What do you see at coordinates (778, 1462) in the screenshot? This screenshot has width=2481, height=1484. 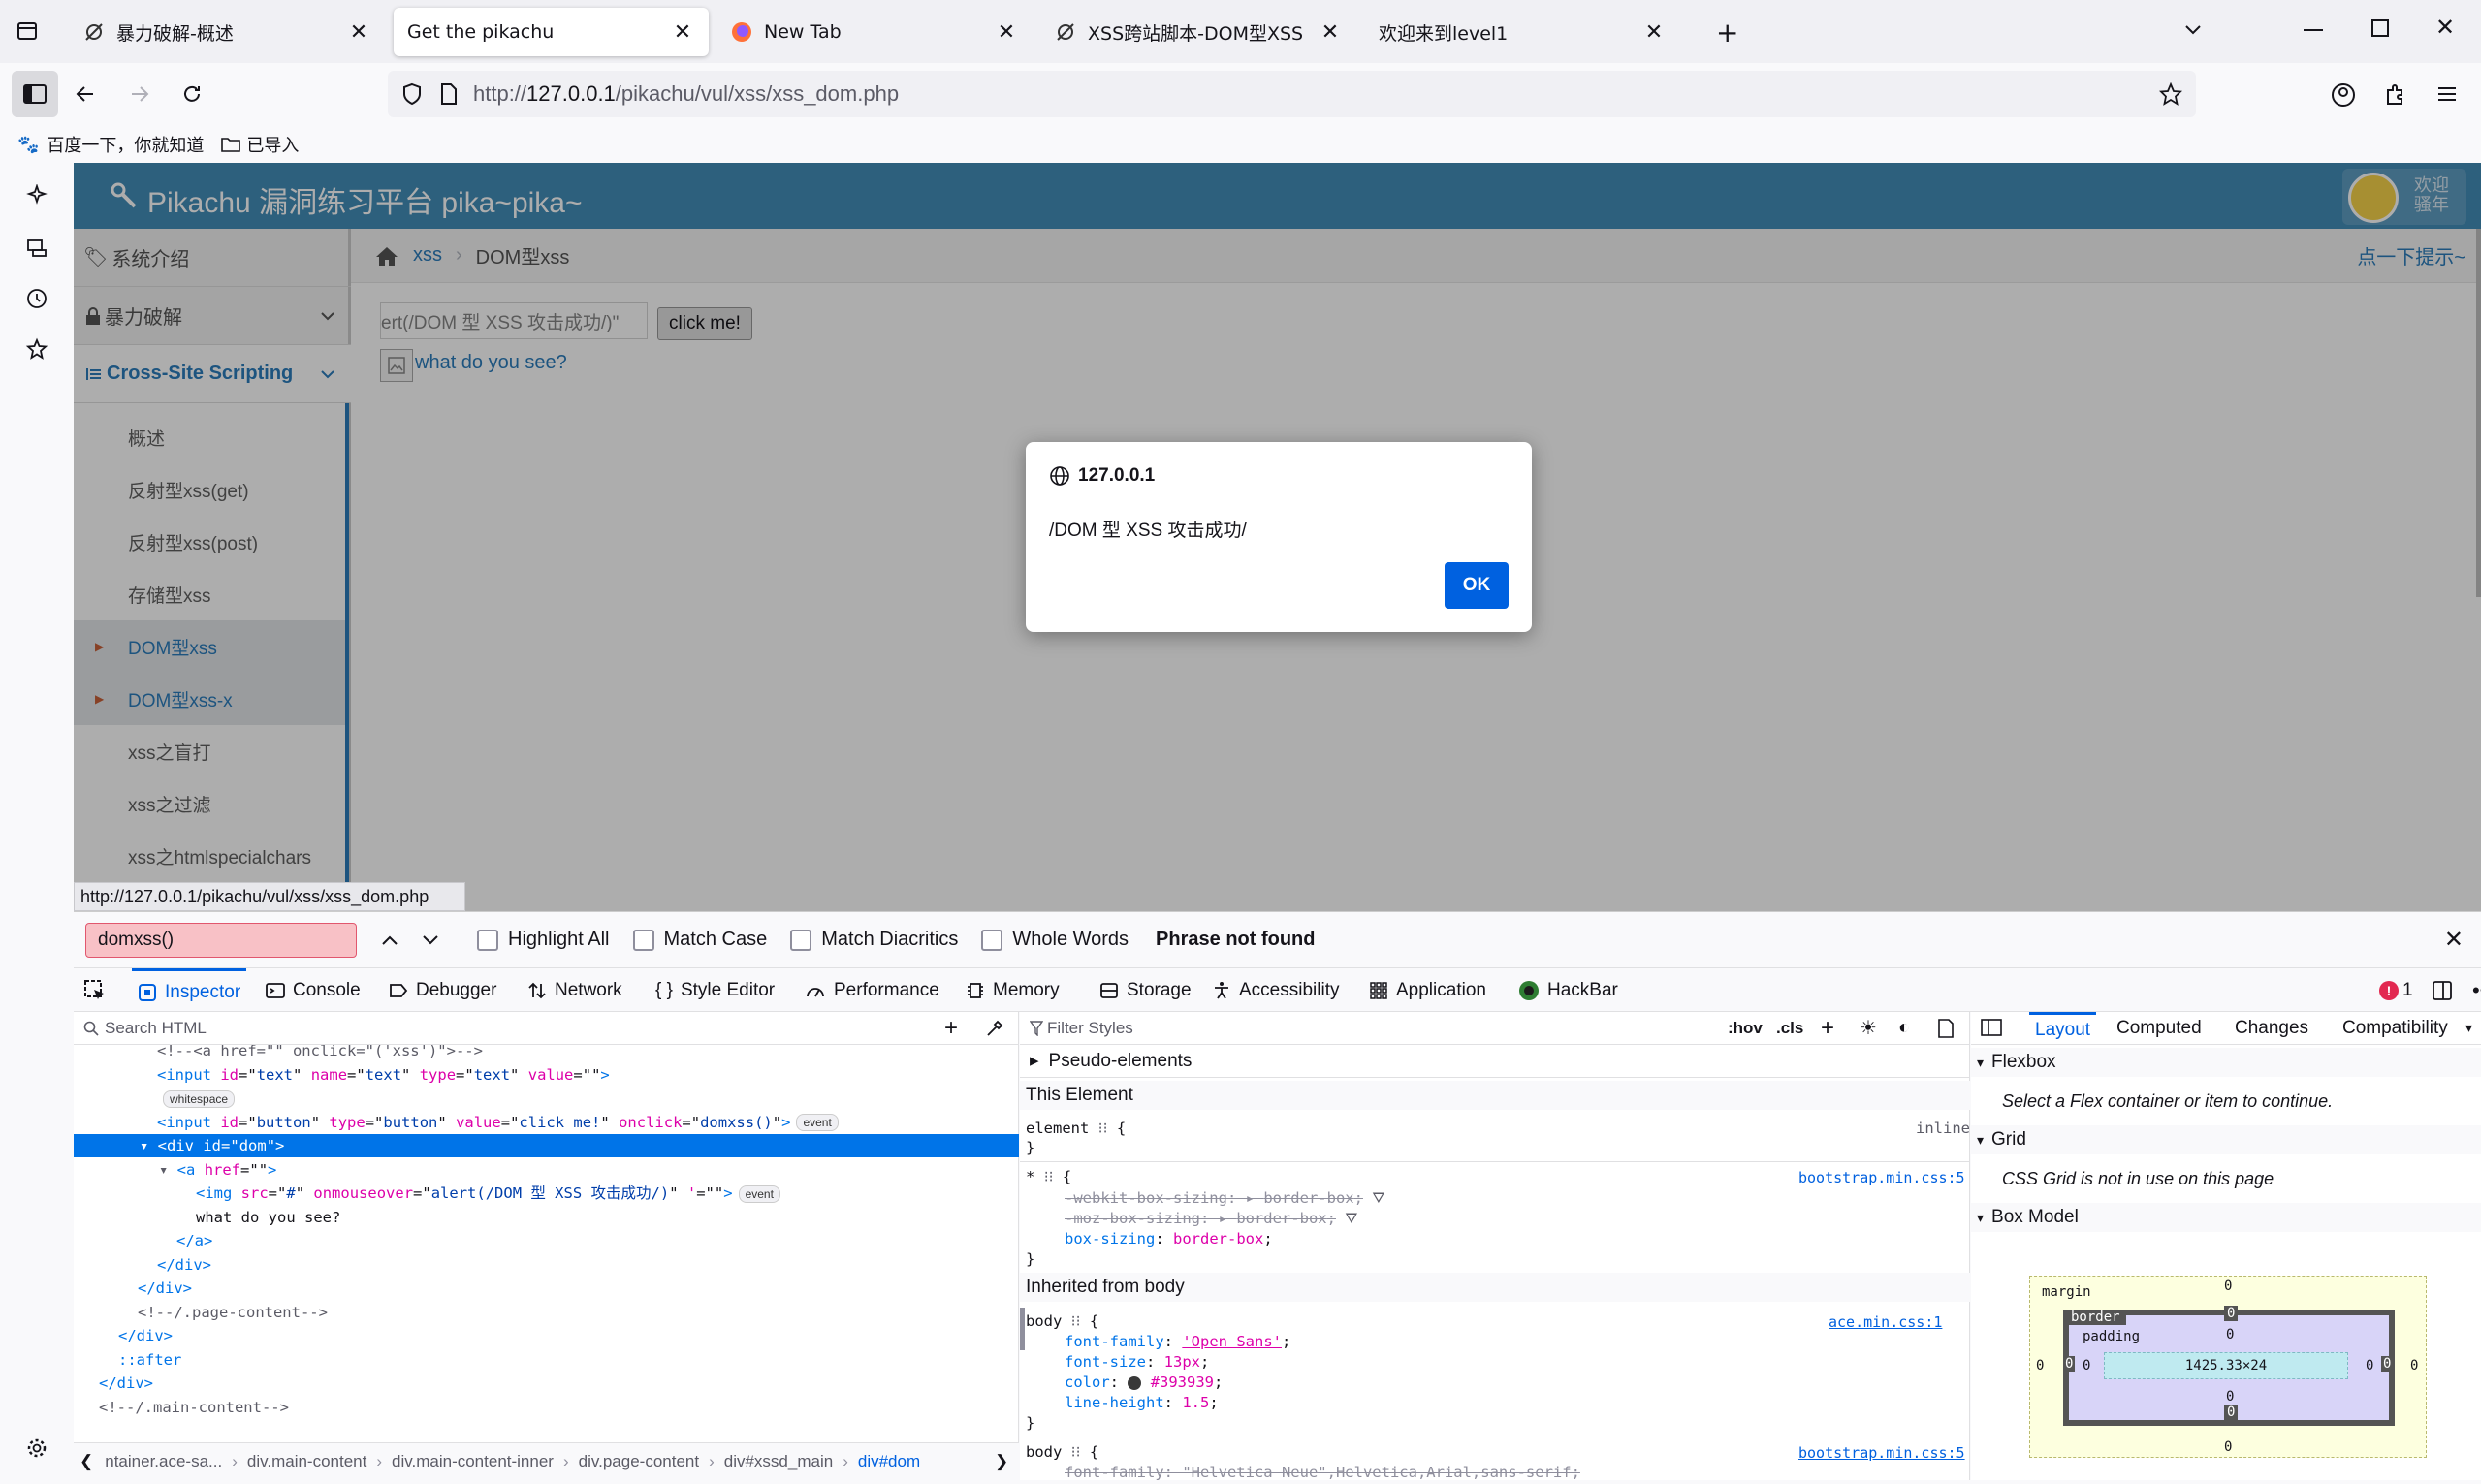 I see `node-crumb: div#xssd_main` at bounding box center [778, 1462].